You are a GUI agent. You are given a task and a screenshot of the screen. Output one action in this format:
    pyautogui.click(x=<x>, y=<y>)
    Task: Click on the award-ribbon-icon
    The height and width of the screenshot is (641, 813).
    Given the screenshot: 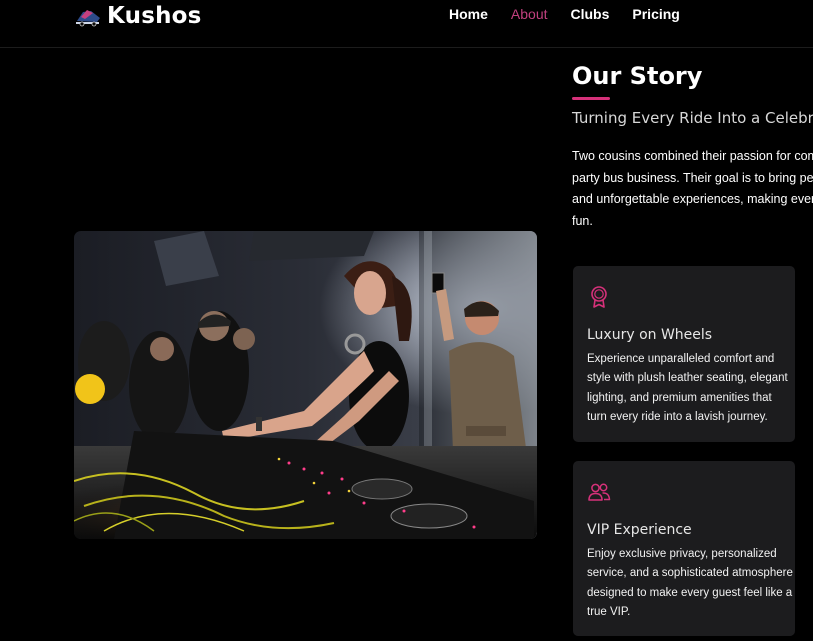 What is the action you would take?
    pyautogui.click(x=599, y=297)
    